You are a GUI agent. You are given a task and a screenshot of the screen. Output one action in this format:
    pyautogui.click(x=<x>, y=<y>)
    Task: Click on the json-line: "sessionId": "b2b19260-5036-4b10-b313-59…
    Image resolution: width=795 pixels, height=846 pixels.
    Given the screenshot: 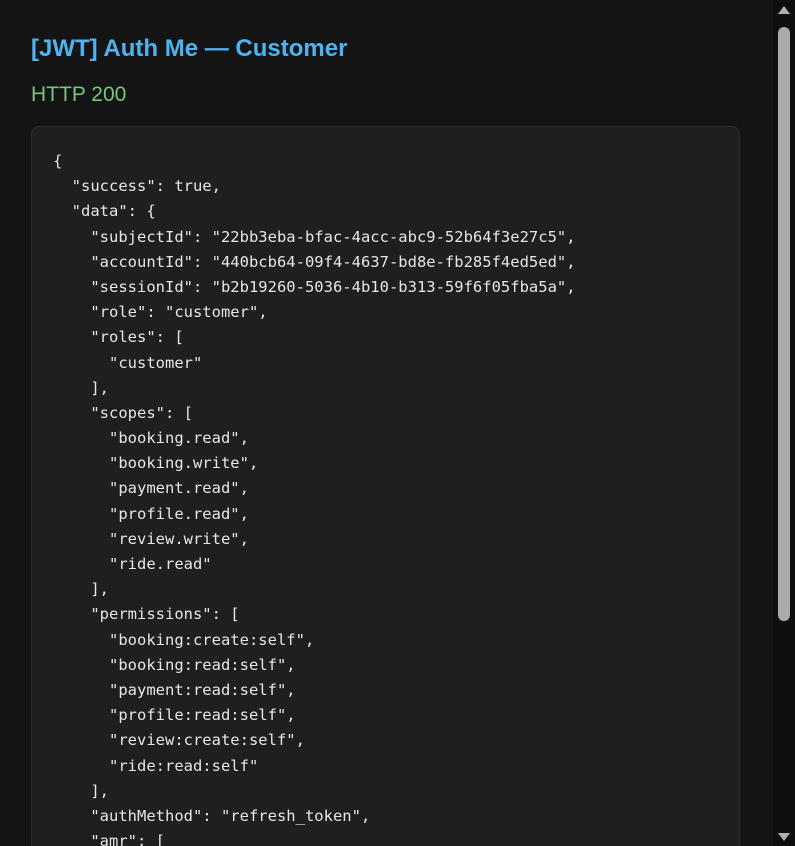 What is the action you would take?
    pyautogui.click(x=314, y=286)
    